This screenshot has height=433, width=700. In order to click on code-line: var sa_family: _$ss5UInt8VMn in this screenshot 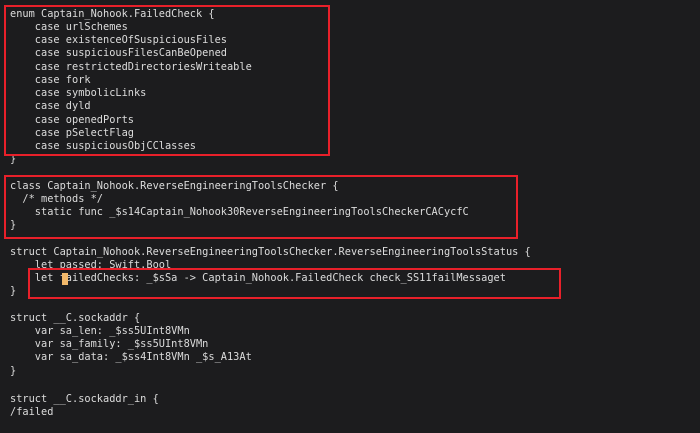, I will do `click(109, 344)`.